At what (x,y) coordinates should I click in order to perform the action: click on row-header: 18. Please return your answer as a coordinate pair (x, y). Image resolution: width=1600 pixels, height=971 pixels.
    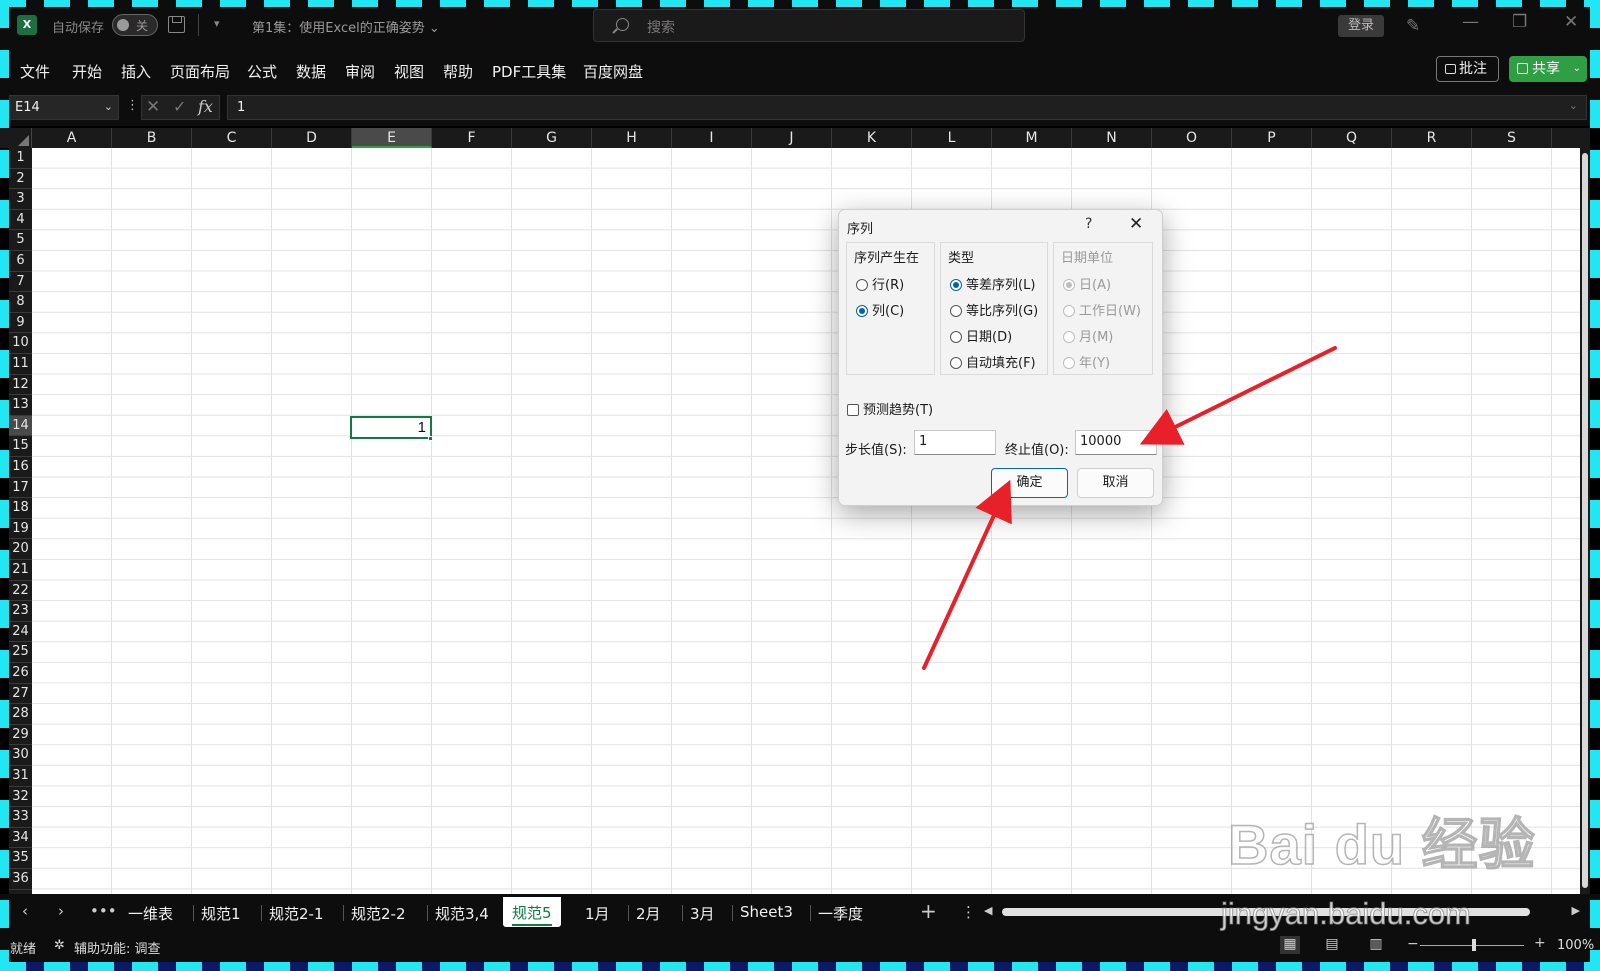
    Looking at the image, I should click on (20, 508).